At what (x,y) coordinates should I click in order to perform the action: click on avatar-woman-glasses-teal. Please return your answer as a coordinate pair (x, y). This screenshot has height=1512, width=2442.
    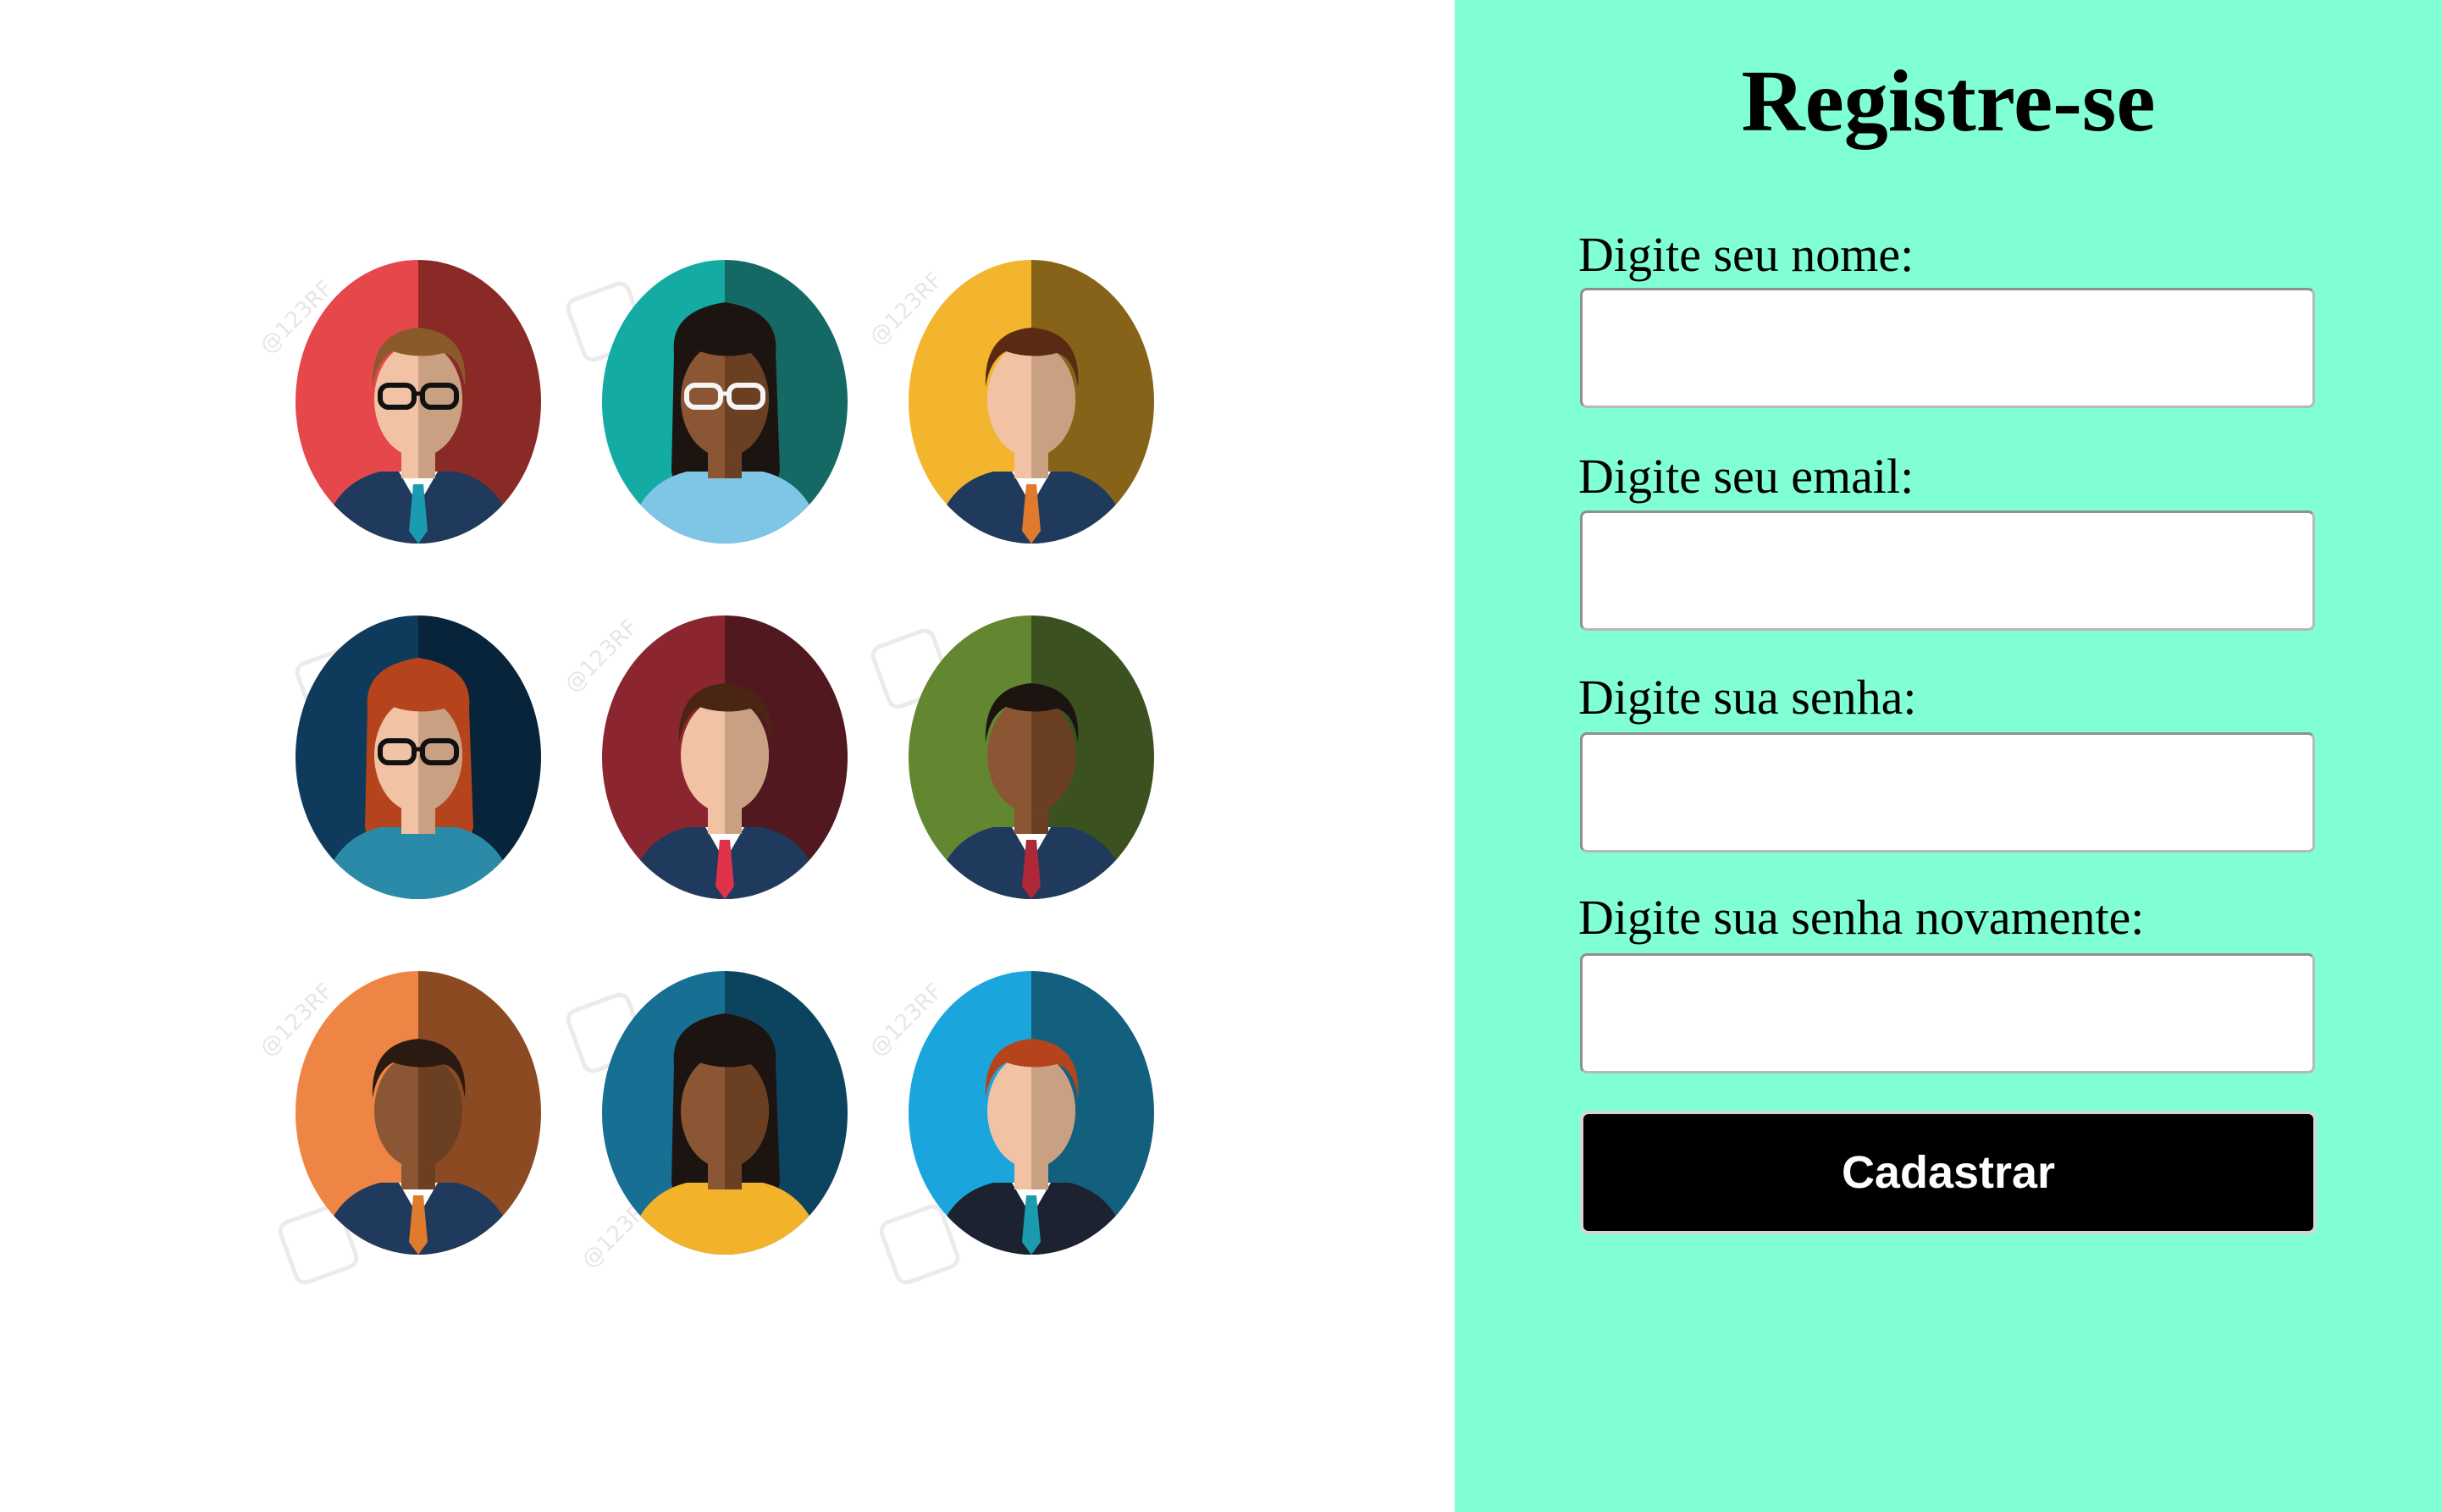
    Looking at the image, I should click on (725, 402).